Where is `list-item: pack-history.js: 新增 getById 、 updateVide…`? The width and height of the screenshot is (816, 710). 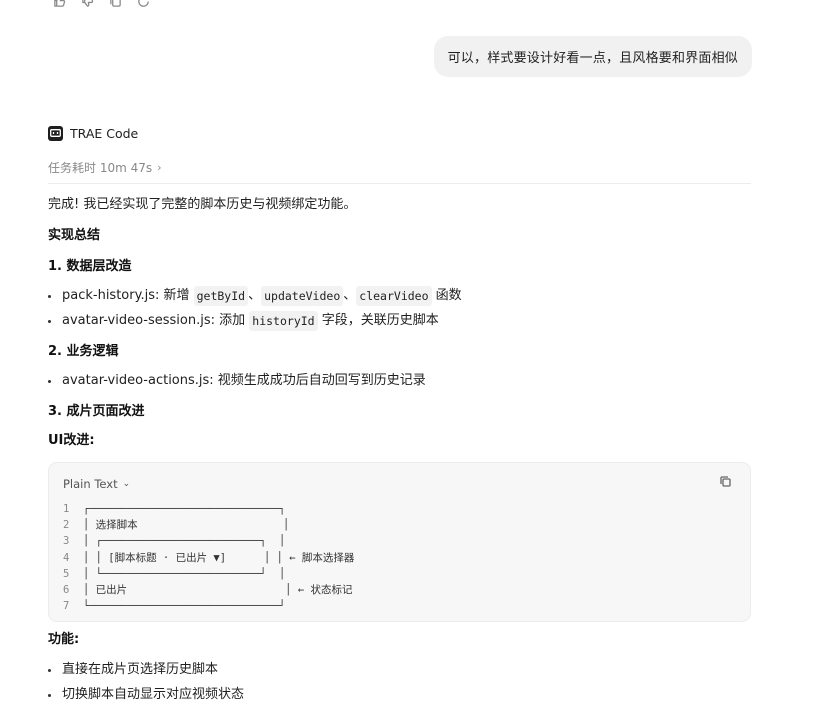
list-item: pack-history.js: 新增 getById 、 updateVide… is located at coordinates (399, 296).